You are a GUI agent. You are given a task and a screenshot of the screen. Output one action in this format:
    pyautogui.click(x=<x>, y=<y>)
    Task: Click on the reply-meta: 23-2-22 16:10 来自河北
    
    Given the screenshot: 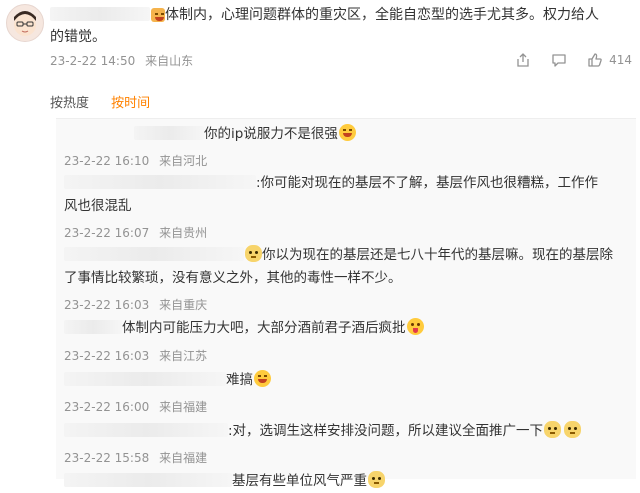 What is the action you would take?
    pyautogui.click(x=138, y=160)
    